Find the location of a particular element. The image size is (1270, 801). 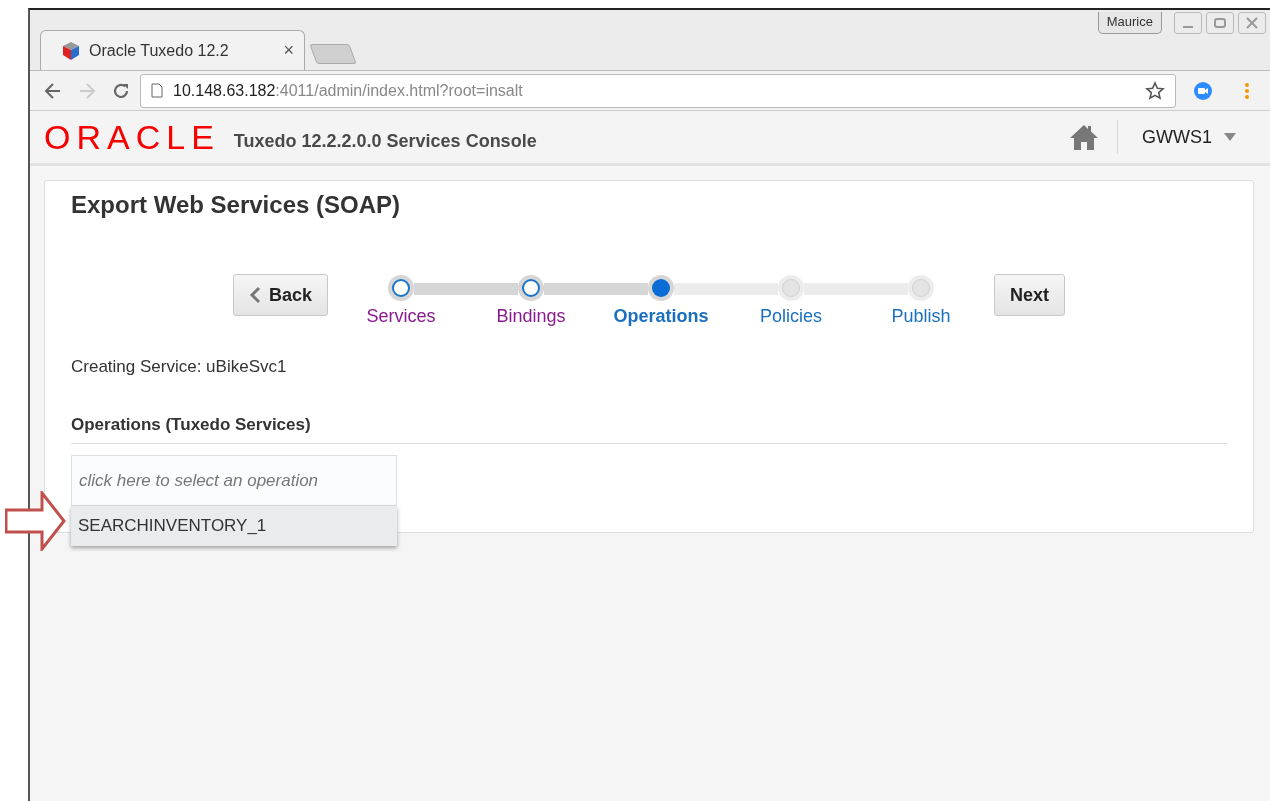

step-label: Operations is located at coordinates (661, 316).